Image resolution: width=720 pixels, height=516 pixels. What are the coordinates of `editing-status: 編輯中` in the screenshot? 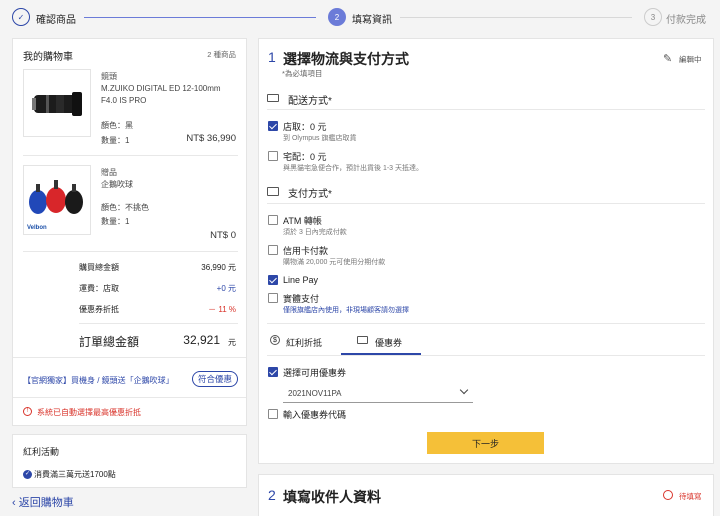 It's located at (690, 59).